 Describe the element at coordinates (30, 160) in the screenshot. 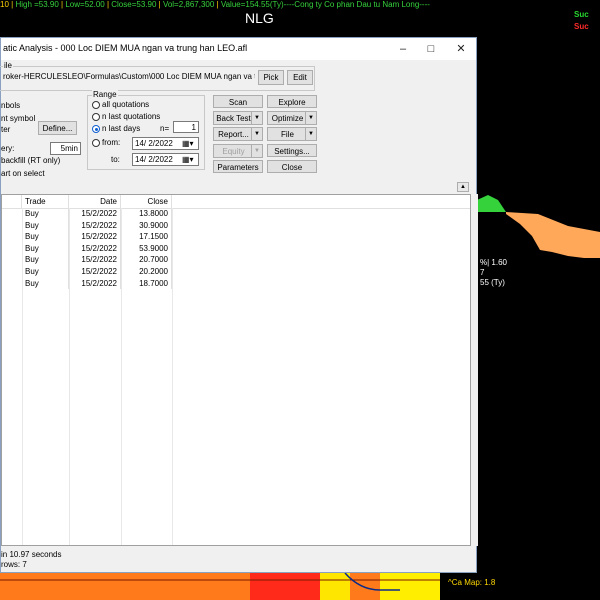

I see `backfill-checkbox-label: backfill (RT only)` at that location.